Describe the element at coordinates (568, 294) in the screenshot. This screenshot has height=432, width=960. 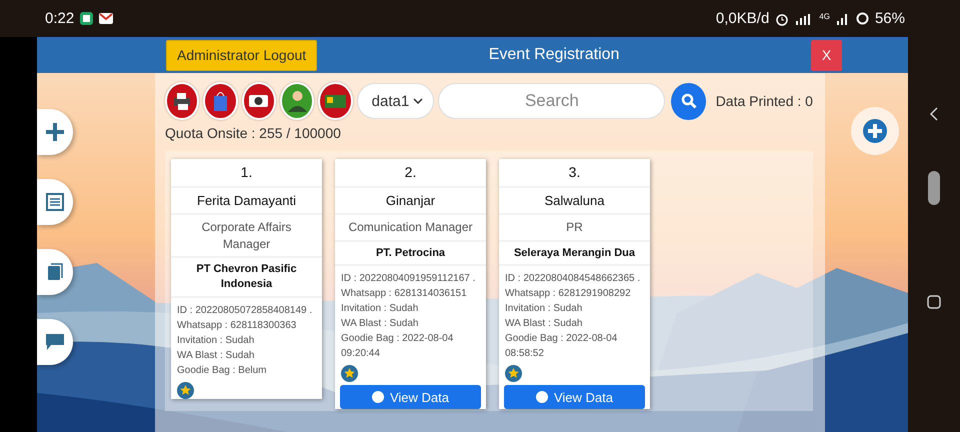
I see `attendee-detail: Whatsapp : 6281291908292` at that location.